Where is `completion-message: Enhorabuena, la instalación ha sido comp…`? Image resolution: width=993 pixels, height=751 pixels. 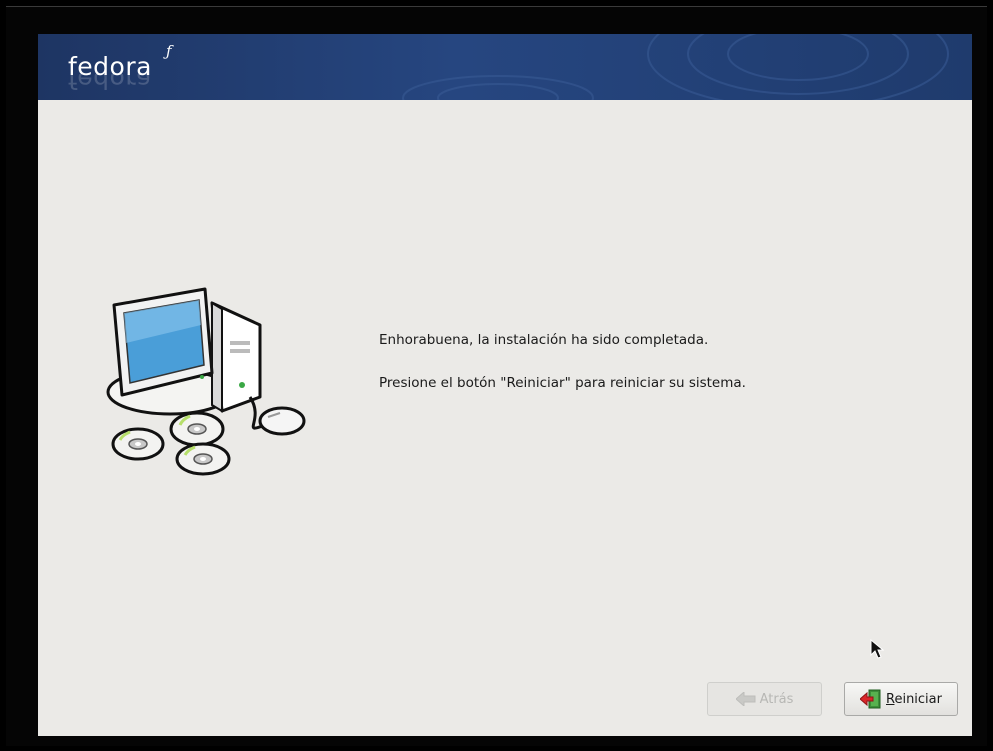
completion-message: Enhorabuena, la instalación ha sido comp… is located at coordinates (544, 340).